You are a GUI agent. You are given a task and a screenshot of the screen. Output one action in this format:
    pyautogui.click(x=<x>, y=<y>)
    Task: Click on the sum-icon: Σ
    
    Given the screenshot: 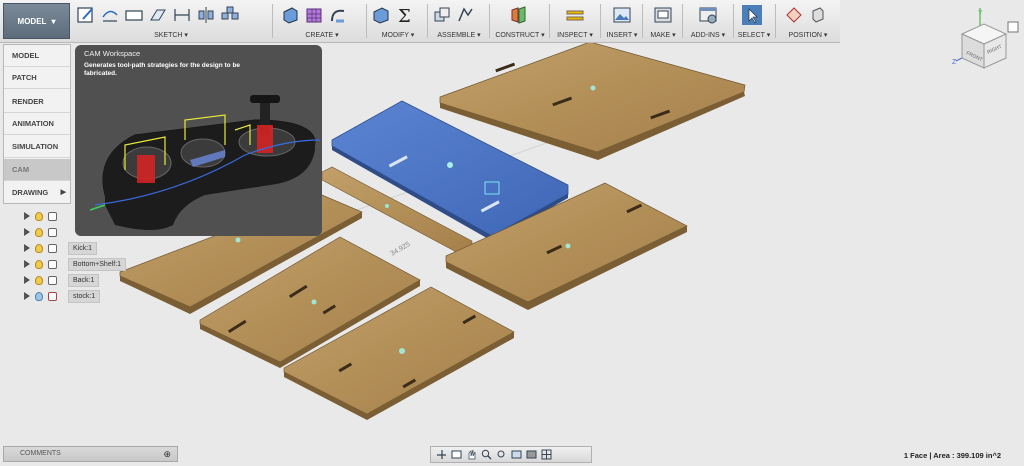 What is the action you would take?
    pyautogui.click(x=405, y=16)
    